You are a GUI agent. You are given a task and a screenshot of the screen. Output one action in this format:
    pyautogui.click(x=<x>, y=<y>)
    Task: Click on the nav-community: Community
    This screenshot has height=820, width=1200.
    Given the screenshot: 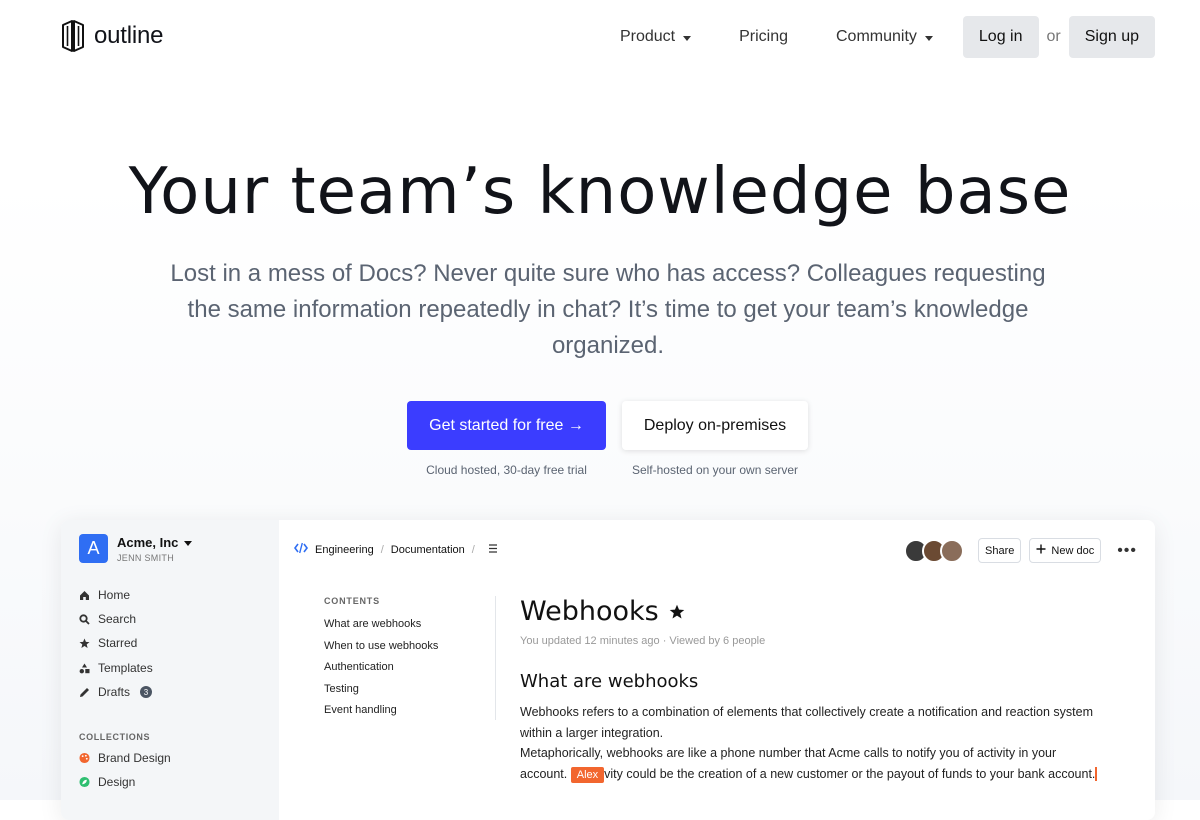 What is the action you would take?
    pyautogui.click(x=884, y=37)
    